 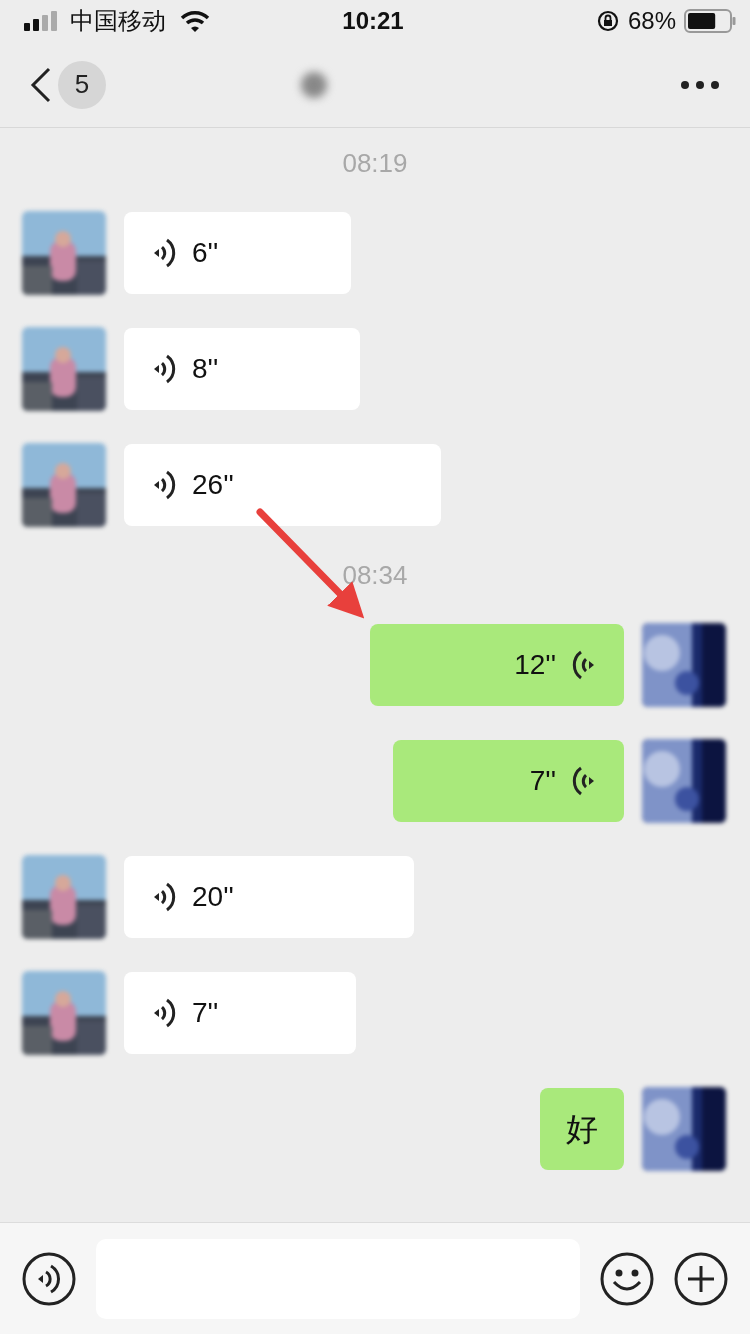 What do you see at coordinates (711, 21) in the screenshot?
I see `battery-icon` at bounding box center [711, 21].